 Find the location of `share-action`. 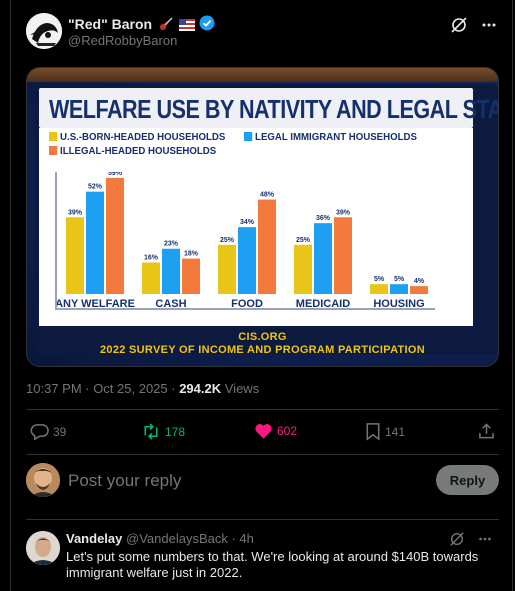

share-action is located at coordinates (486, 431).